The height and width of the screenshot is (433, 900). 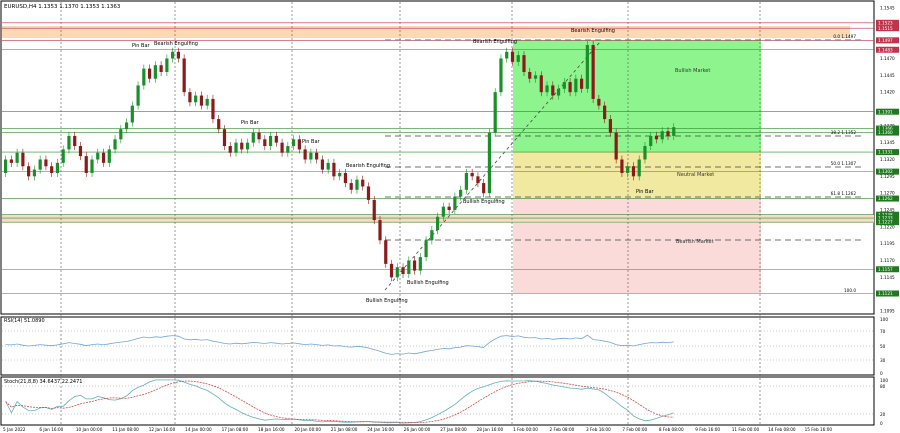 What do you see at coordinates (307, 429) in the screenshot?
I see `time-label: 20 Jan 00:00` at bounding box center [307, 429].